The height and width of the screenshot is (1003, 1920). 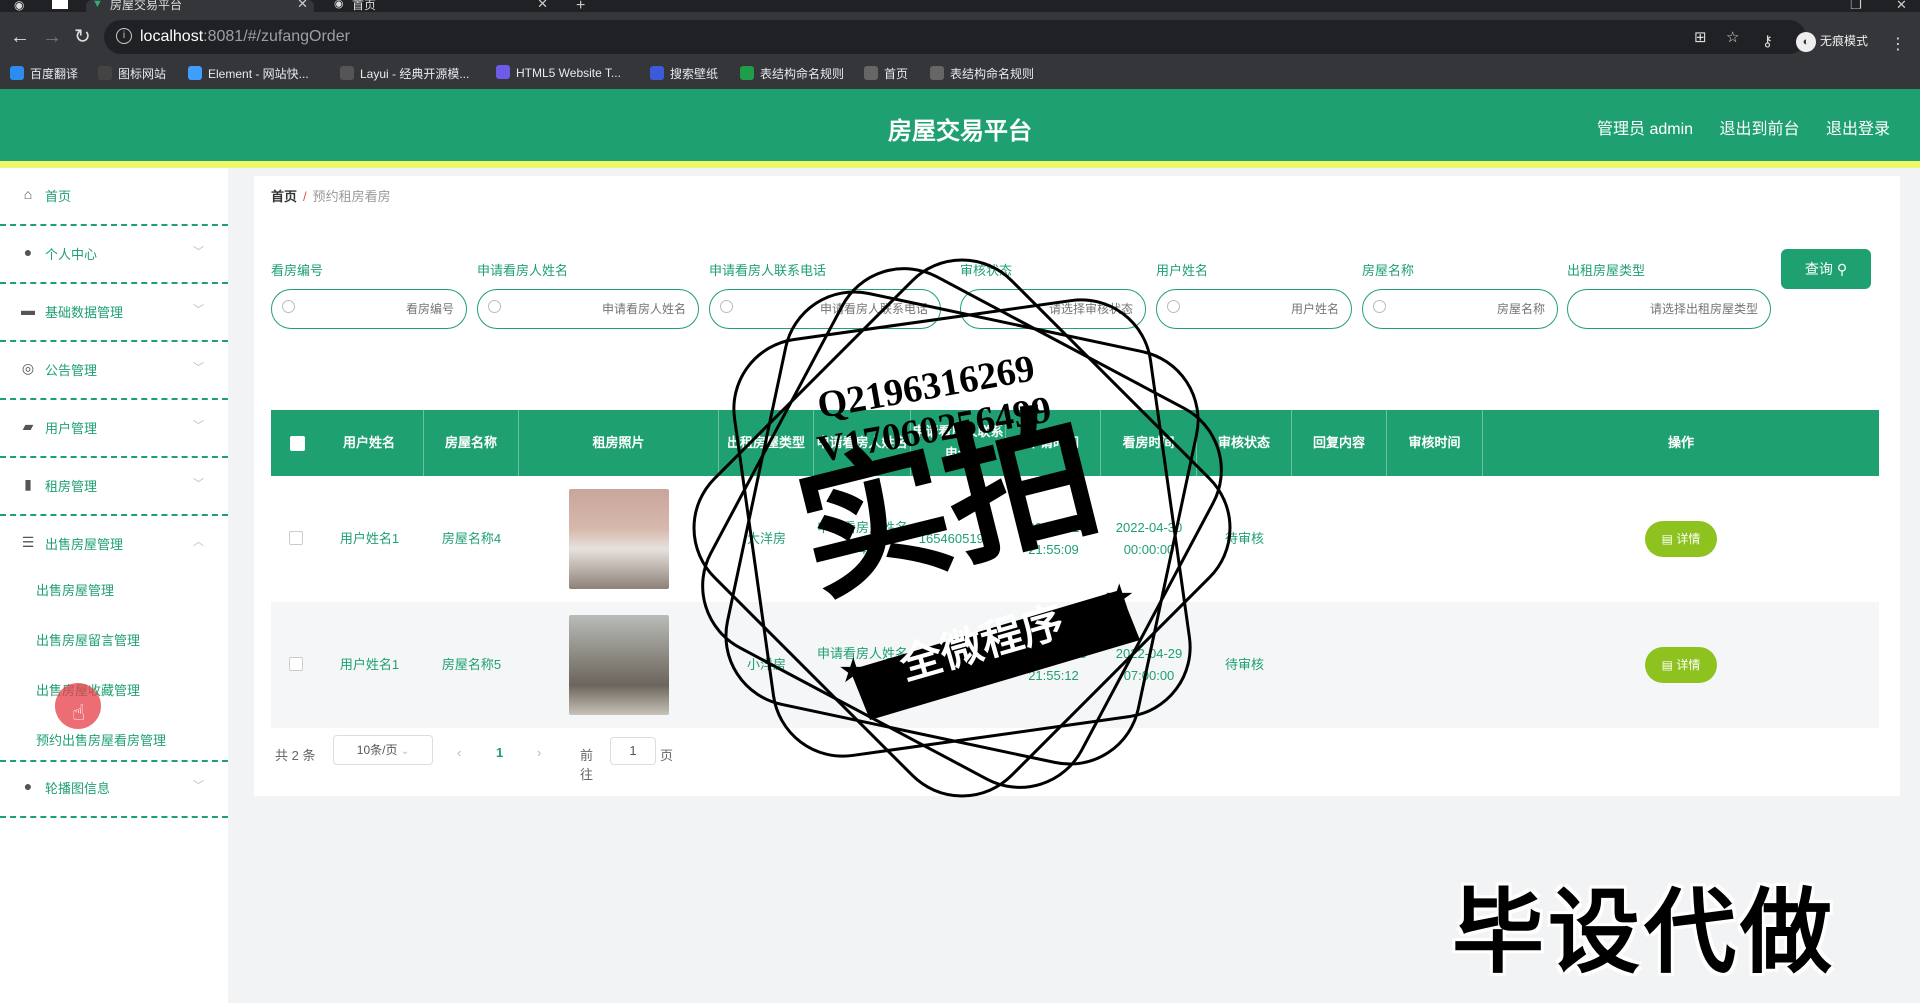 I want to click on page-number: 1, so click(x=499, y=752).